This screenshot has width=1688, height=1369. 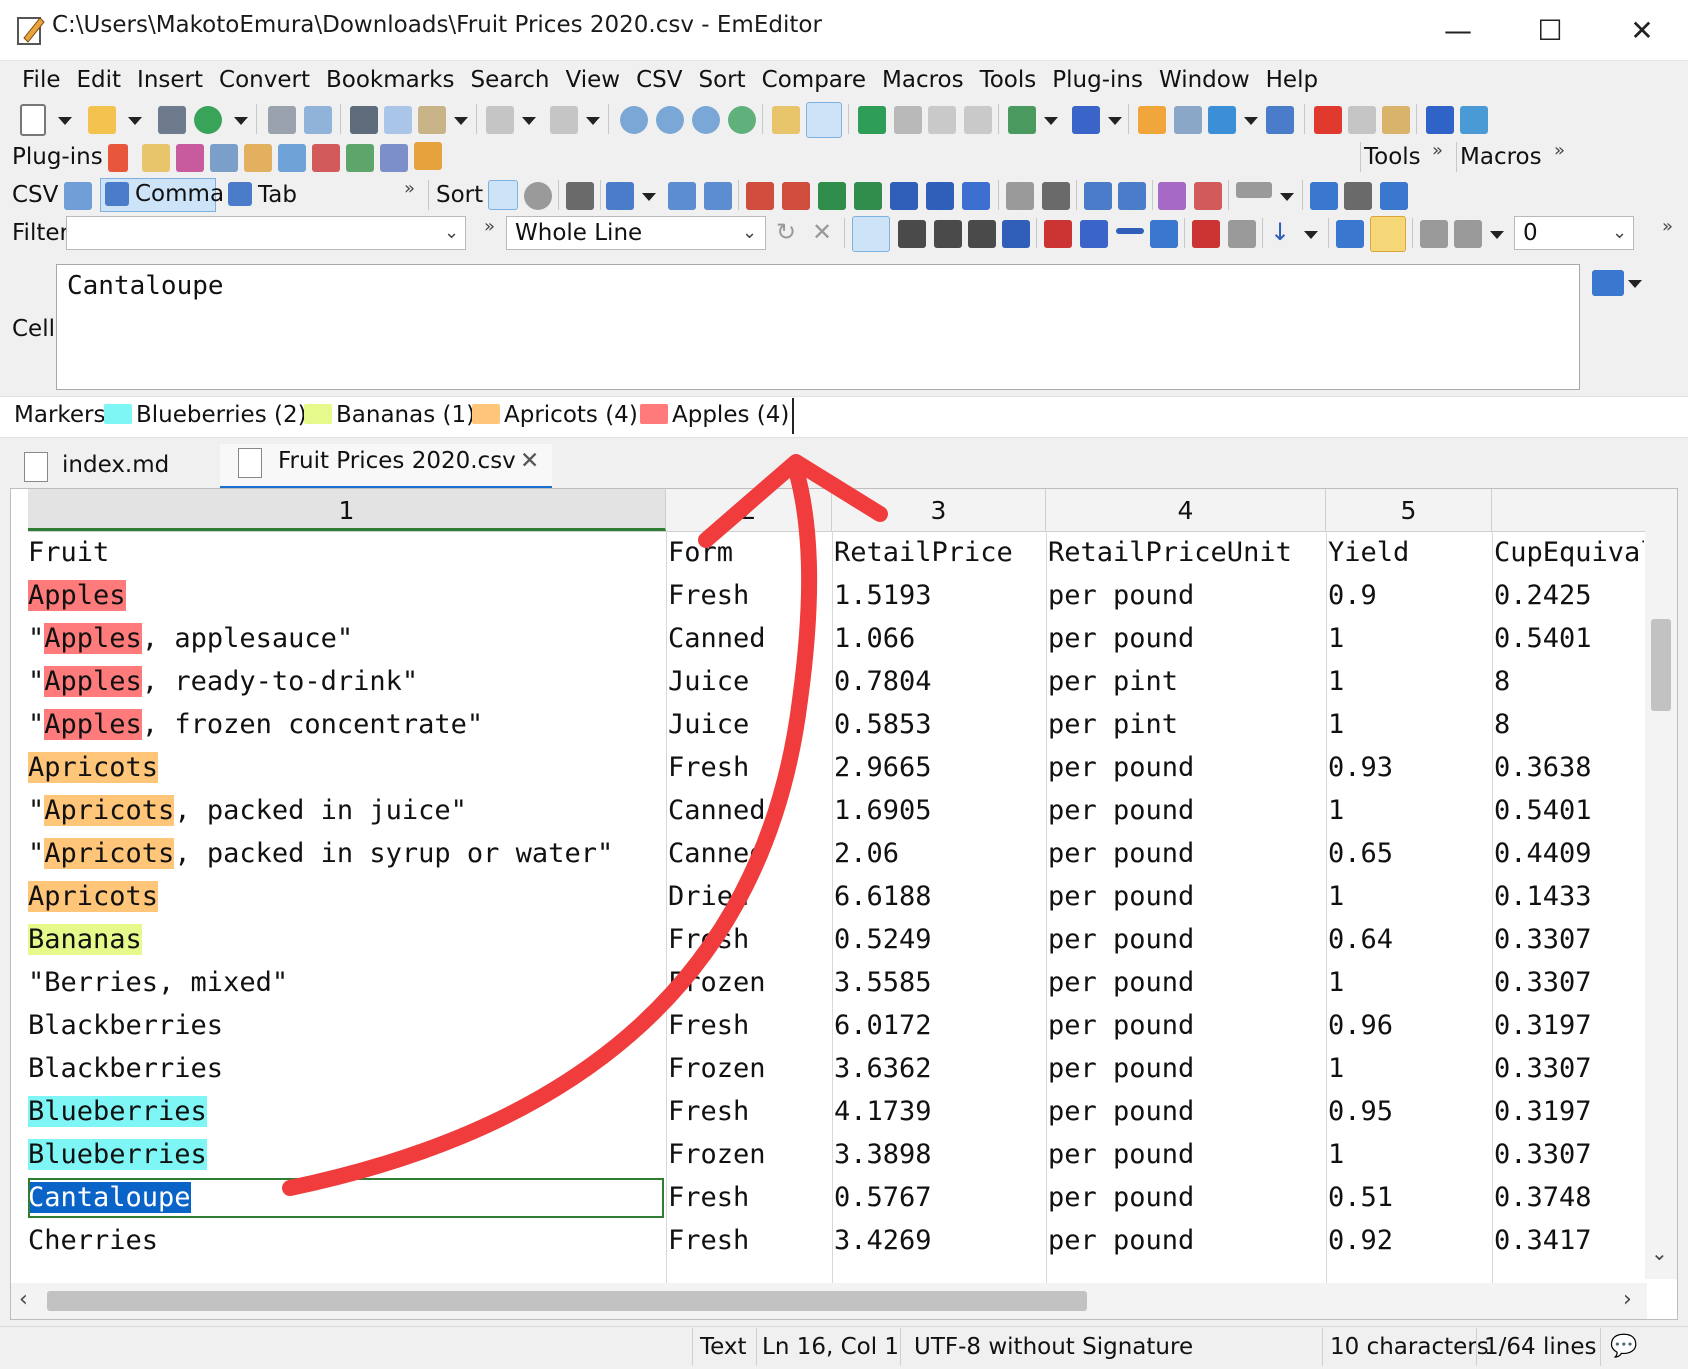 What do you see at coordinates (1623, 1346) in the screenshot?
I see `feedback-icon: 💬` at bounding box center [1623, 1346].